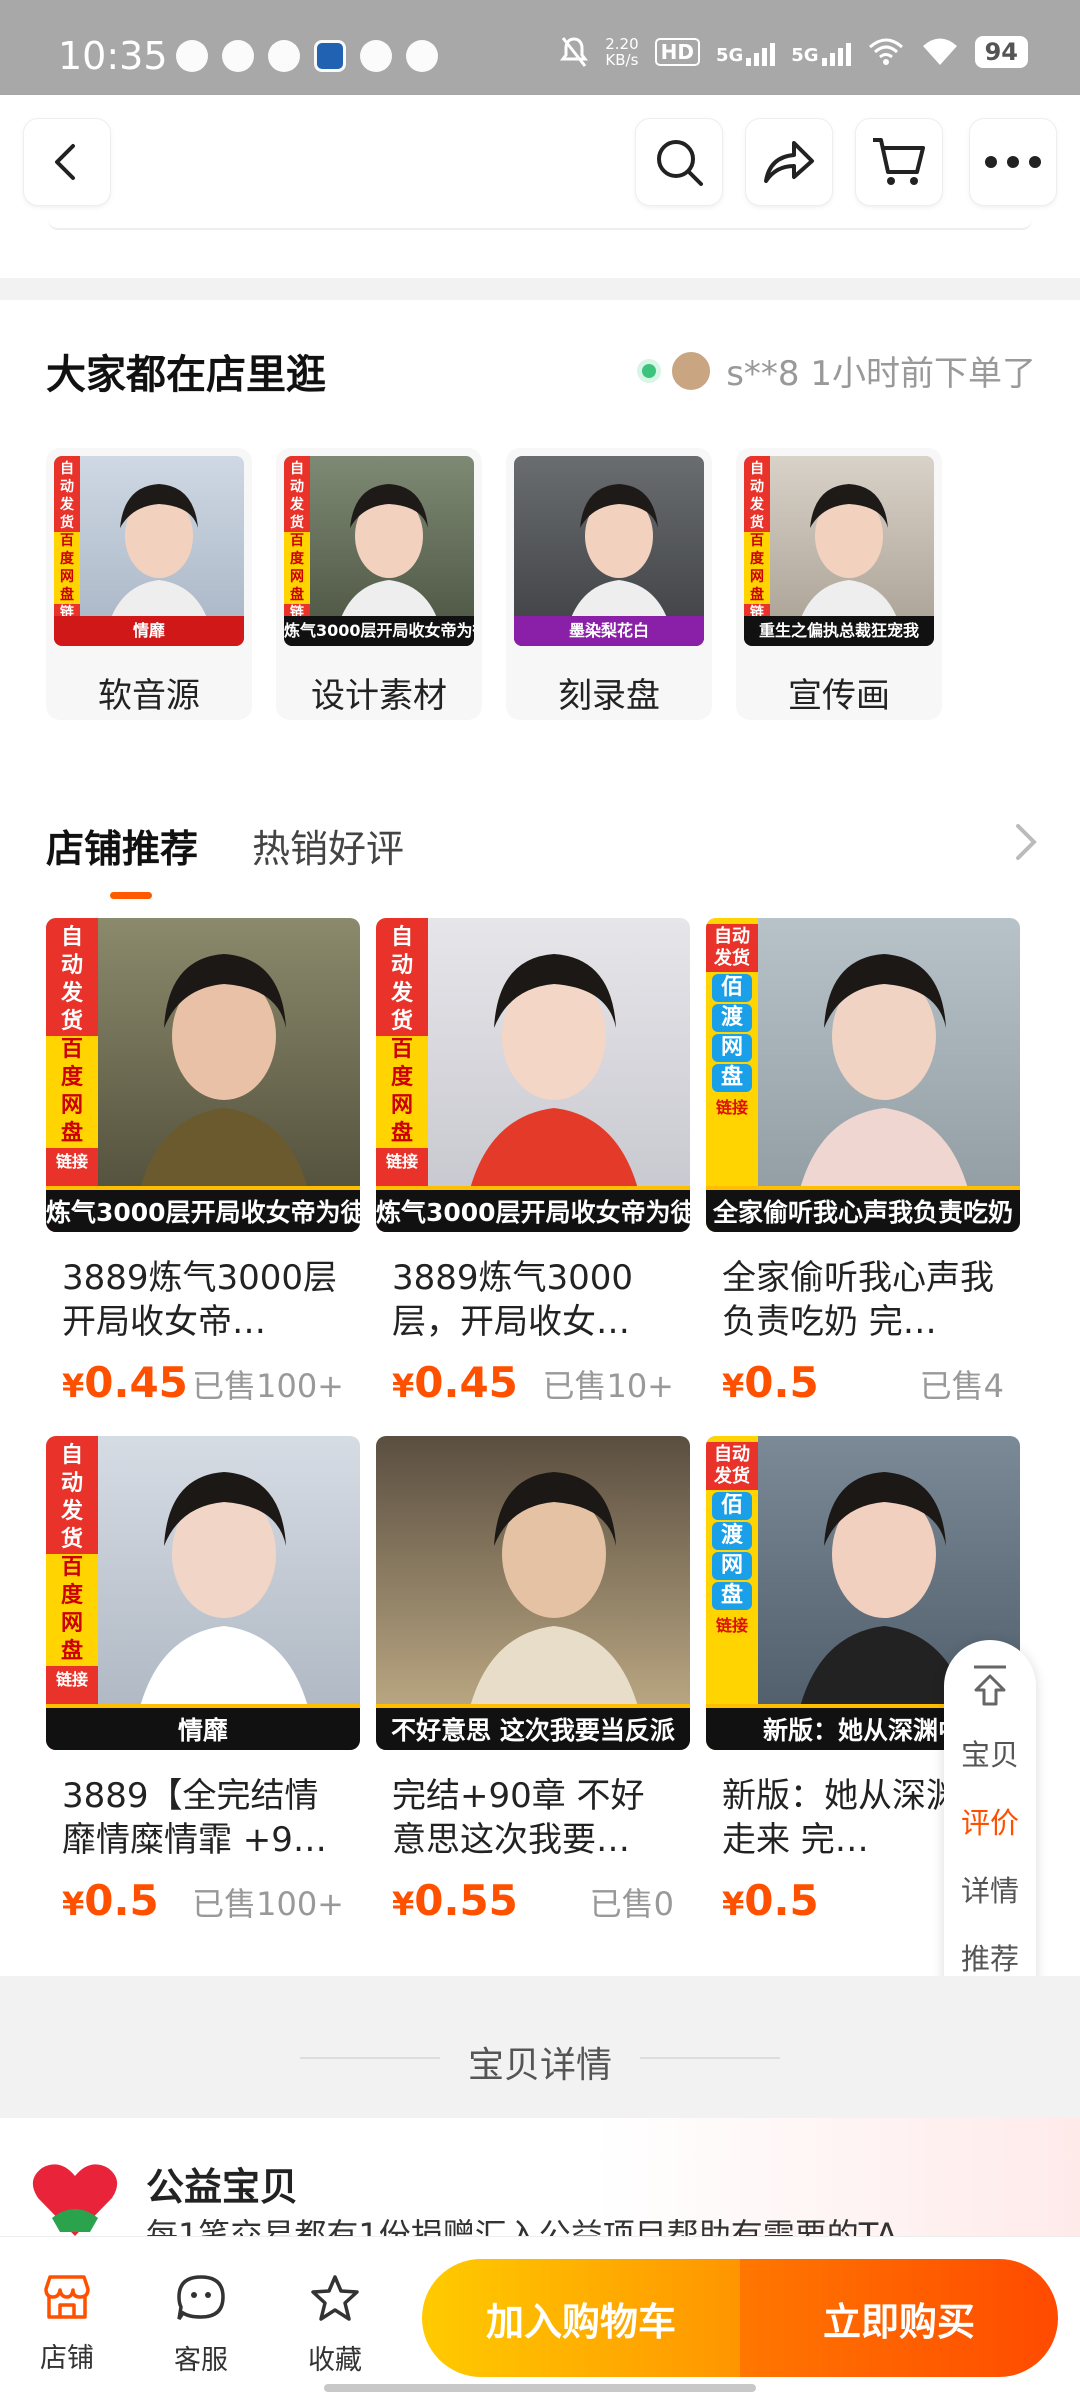 Image resolution: width=1080 pixels, height=2400 pixels. What do you see at coordinates (539, 2065) in the screenshot?
I see `detail-section-title: 宝贝详情` at bounding box center [539, 2065].